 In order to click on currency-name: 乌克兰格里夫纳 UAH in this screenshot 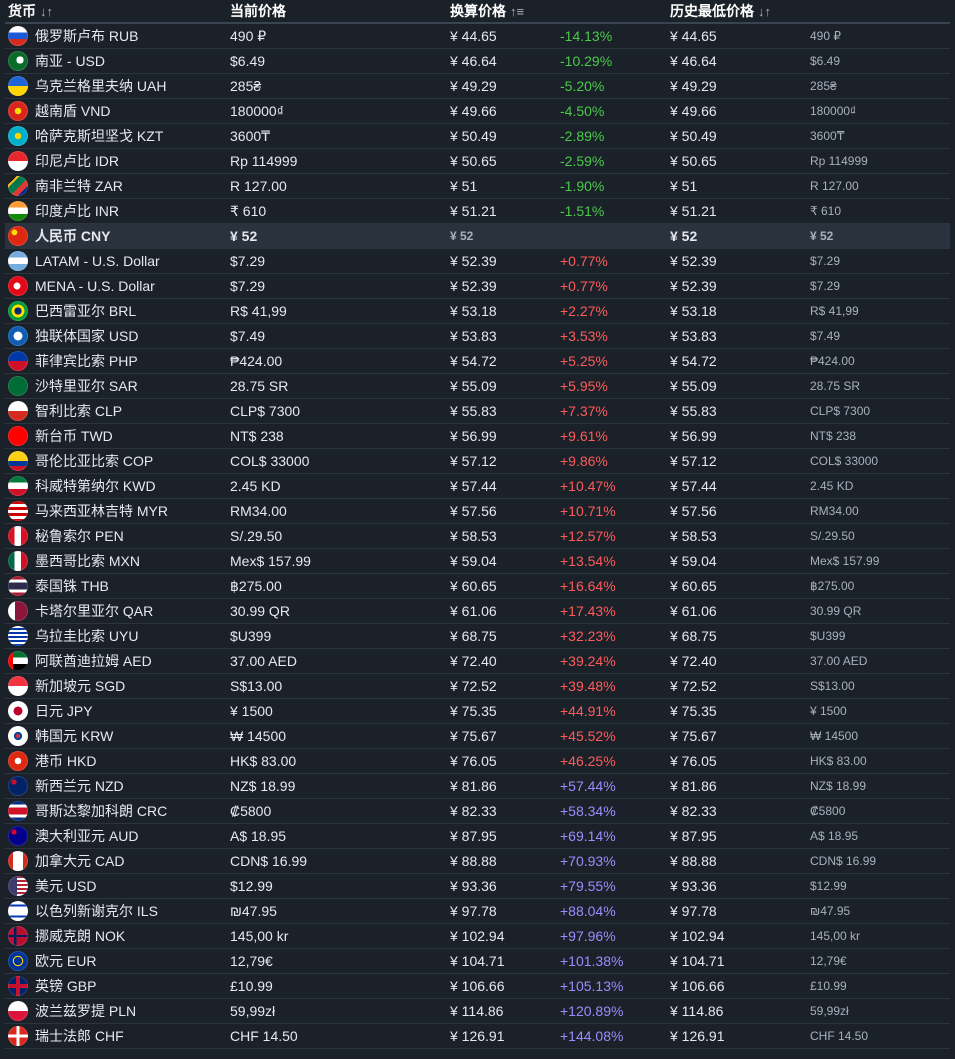, I will do `click(101, 86)`.